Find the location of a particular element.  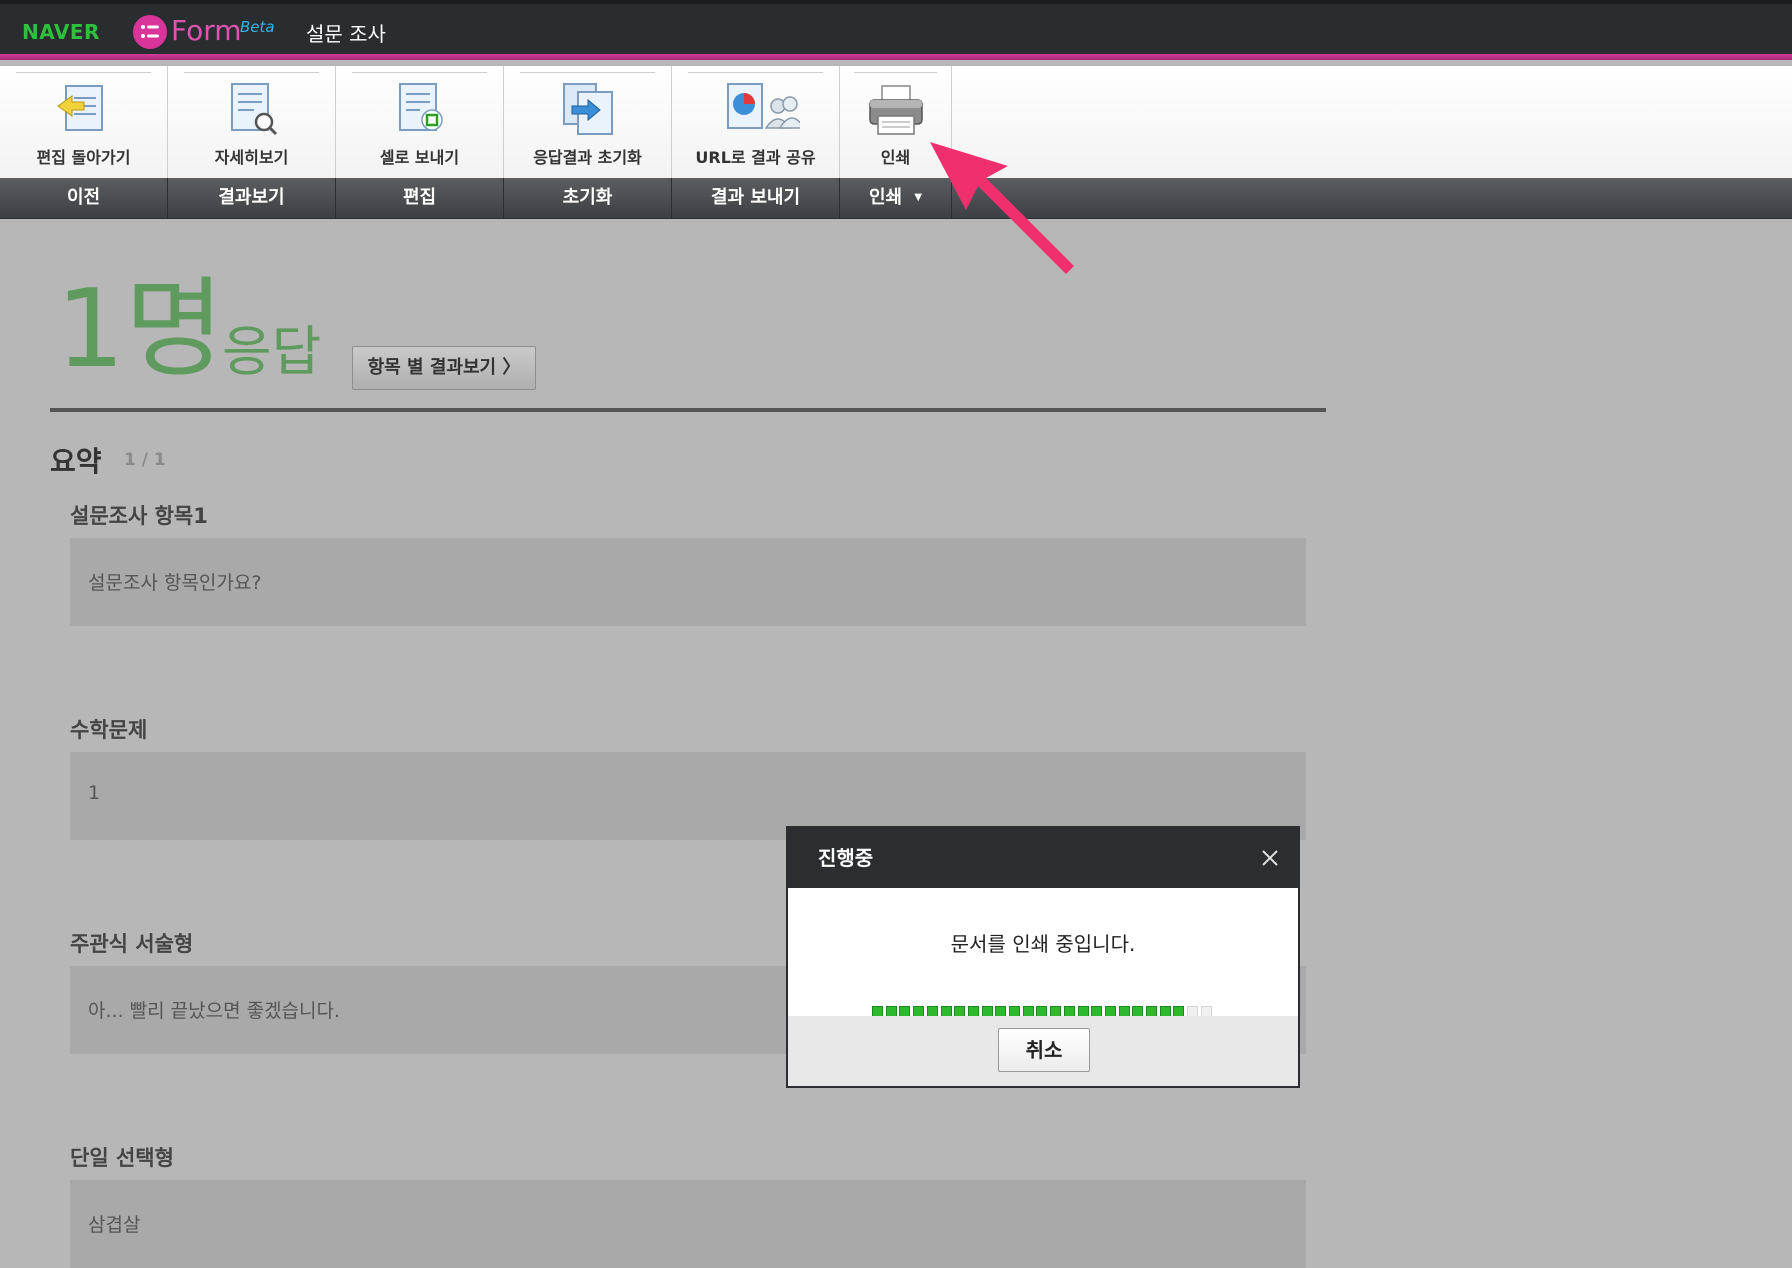

reset-results-button: 응답결과 초기화 is located at coordinates (588, 122).